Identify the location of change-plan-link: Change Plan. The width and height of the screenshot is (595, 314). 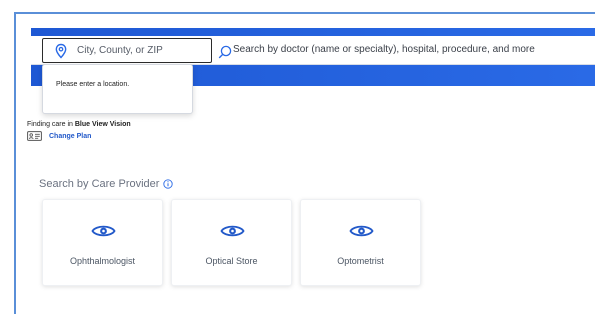
(70, 136).